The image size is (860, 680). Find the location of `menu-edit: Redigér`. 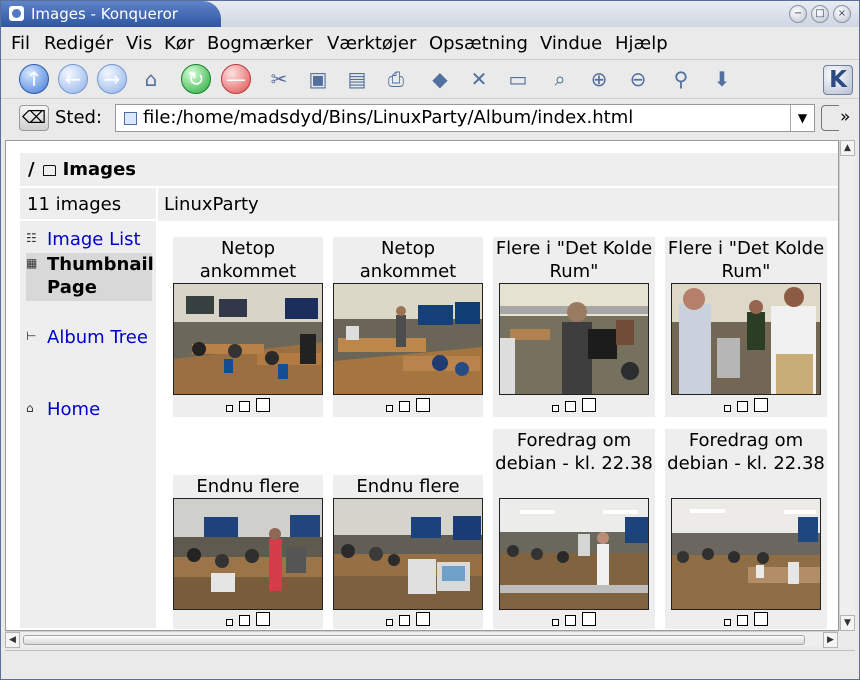

menu-edit: Redigér is located at coordinates (78, 44).